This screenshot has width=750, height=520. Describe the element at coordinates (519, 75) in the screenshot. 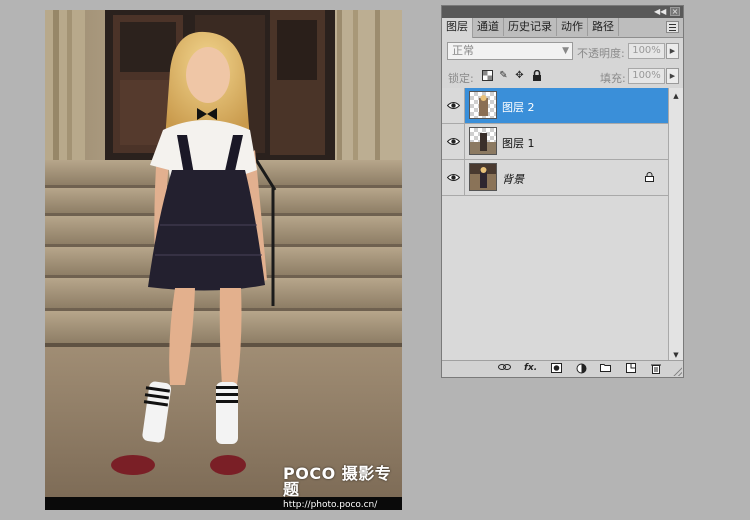

I see `lock-move-icon: ✥` at that location.